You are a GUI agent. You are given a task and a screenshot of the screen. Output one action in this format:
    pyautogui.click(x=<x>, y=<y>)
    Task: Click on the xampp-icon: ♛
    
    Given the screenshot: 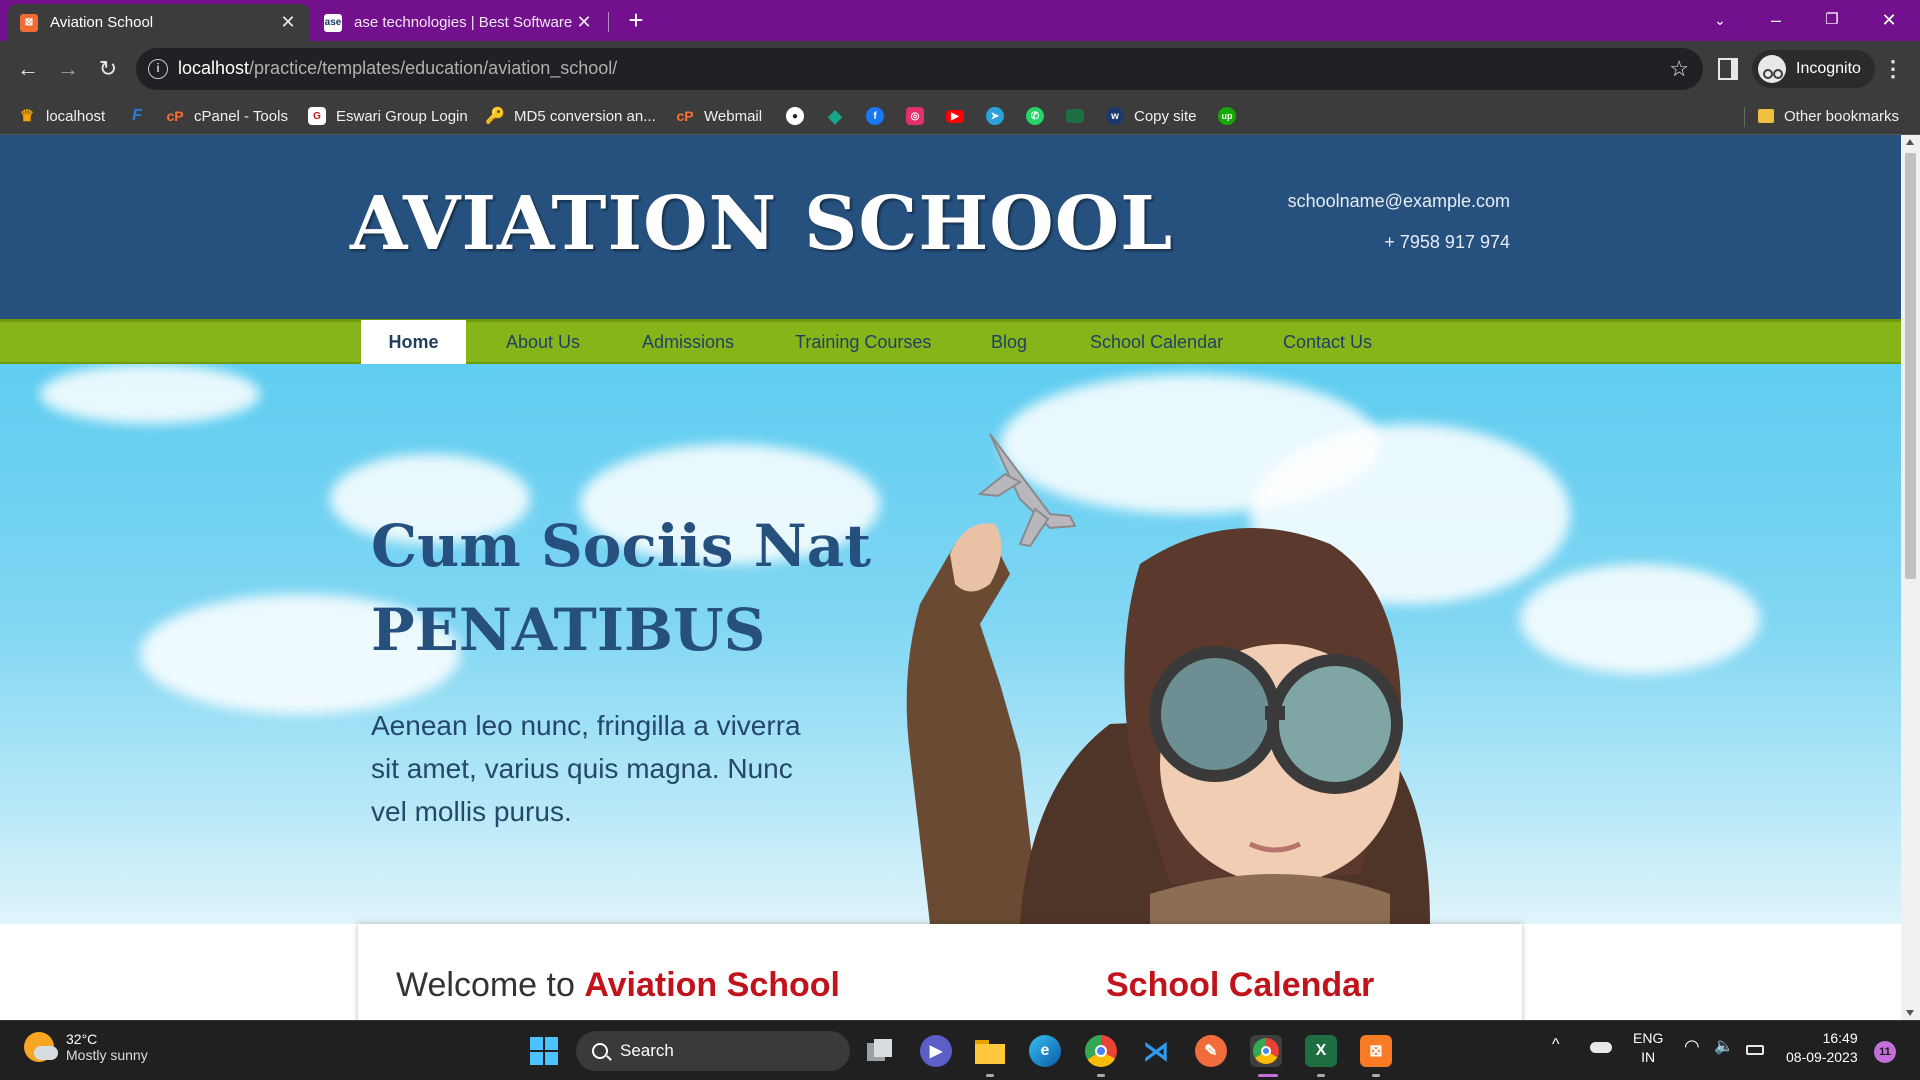 What is the action you would take?
    pyautogui.click(x=27, y=116)
    